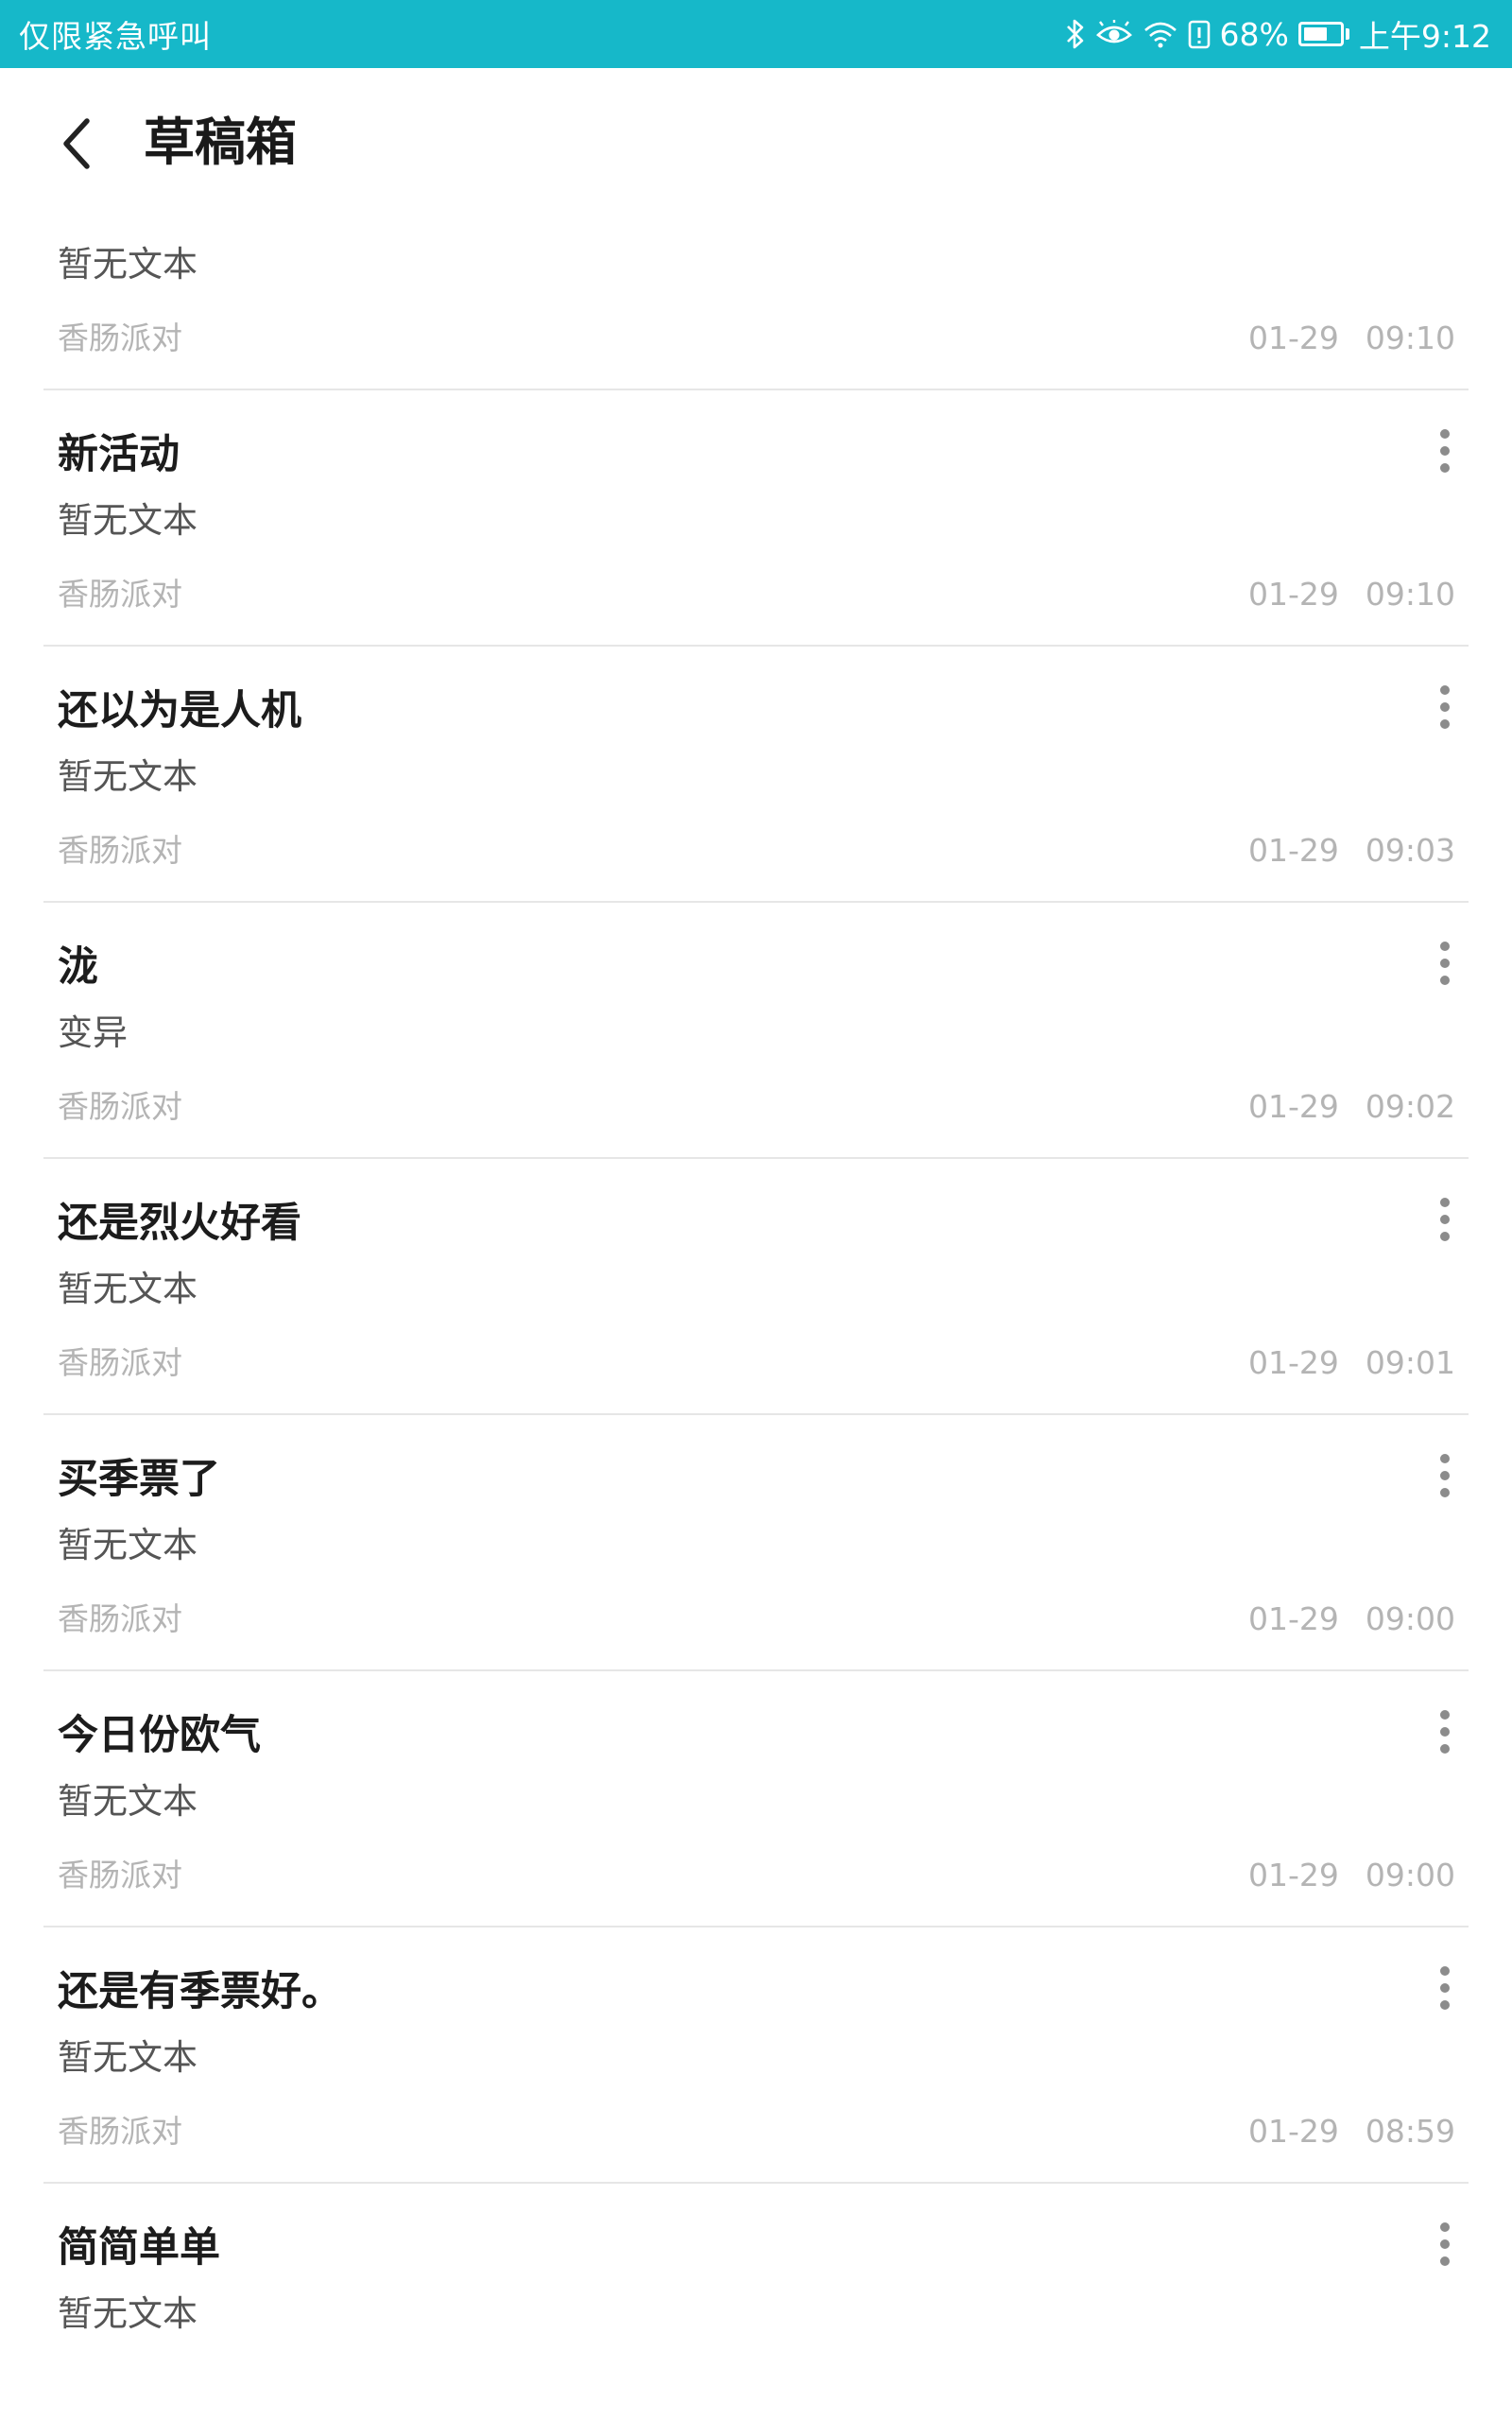 The height and width of the screenshot is (2420, 1512). Describe the element at coordinates (756, 307) in the screenshot. I see `draft-item: 买房下吗？ 暂无文本 香肠派对 01-29 09:10` at that location.